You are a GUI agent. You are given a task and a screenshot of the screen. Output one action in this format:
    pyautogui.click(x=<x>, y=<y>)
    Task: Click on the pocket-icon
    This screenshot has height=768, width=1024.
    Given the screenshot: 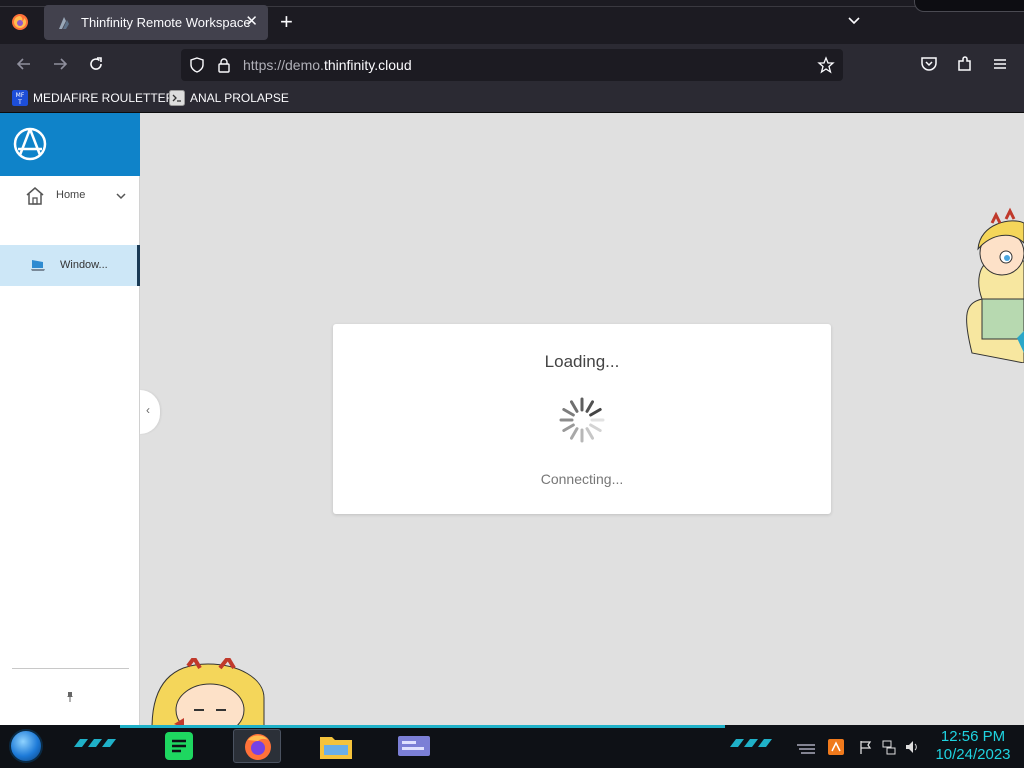 What is the action you would take?
    pyautogui.click(x=929, y=64)
    